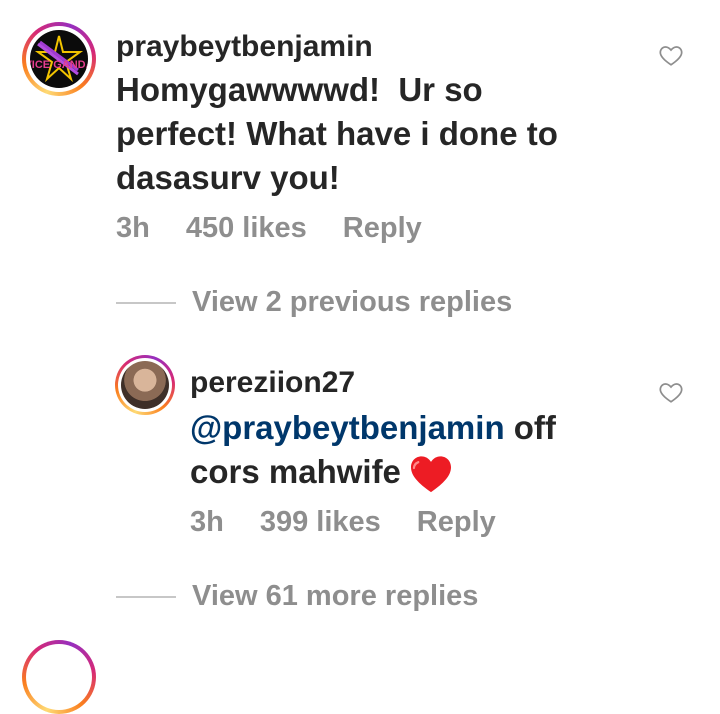  Describe the element at coordinates (335, 596) in the screenshot. I see `view-more-replies-label: View 61 more replies` at that location.